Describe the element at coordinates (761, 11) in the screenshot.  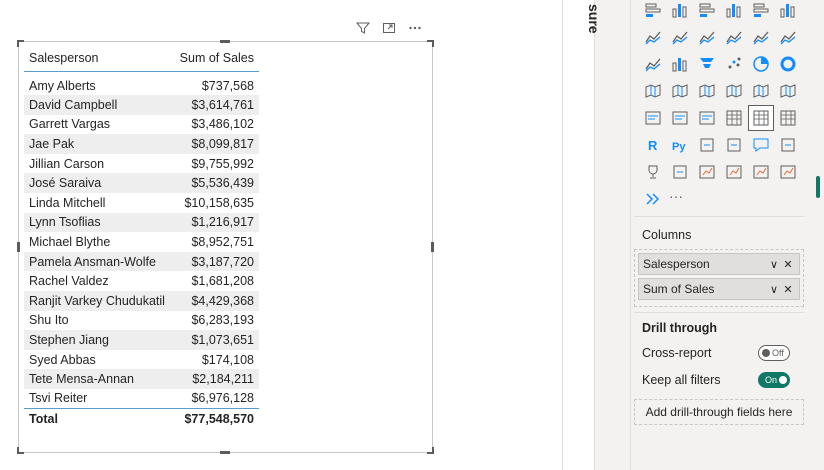
I see `100-bar-icon` at that location.